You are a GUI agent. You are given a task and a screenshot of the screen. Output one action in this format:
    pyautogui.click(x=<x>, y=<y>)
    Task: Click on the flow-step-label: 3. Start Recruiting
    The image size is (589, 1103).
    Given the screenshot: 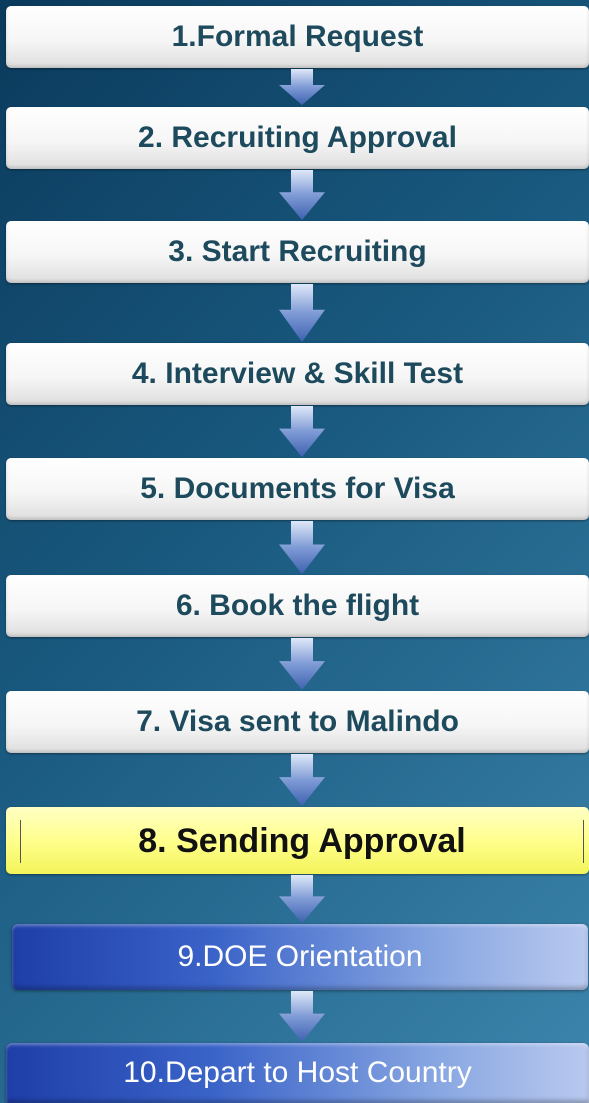 What is the action you would take?
    pyautogui.click(x=297, y=251)
    